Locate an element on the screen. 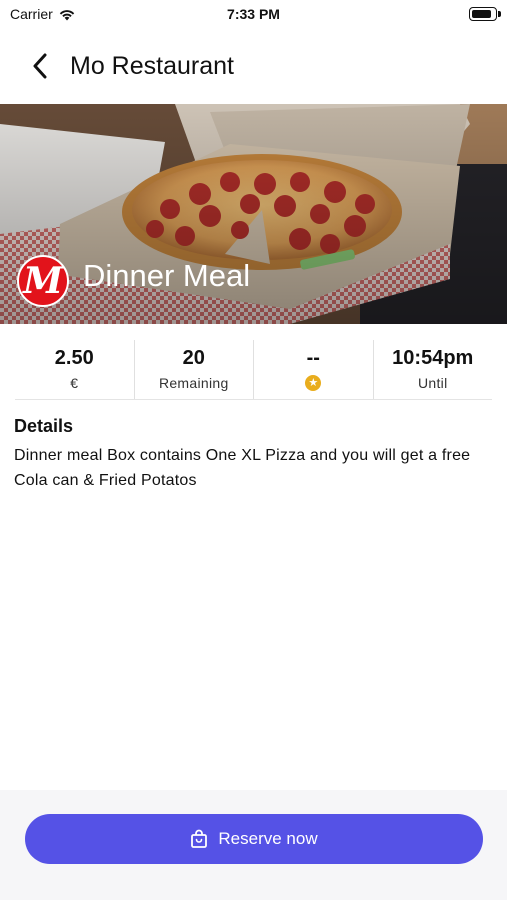  restaurant-logo: M is located at coordinates (43, 281).